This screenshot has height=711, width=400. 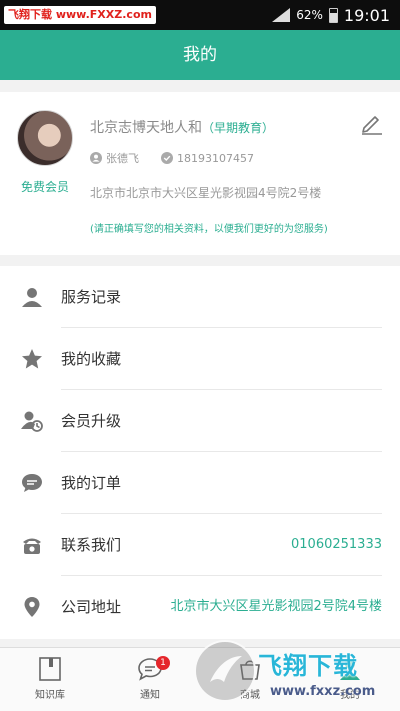 I want to click on menu-item-label: 联系我们, so click(x=91, y=545).